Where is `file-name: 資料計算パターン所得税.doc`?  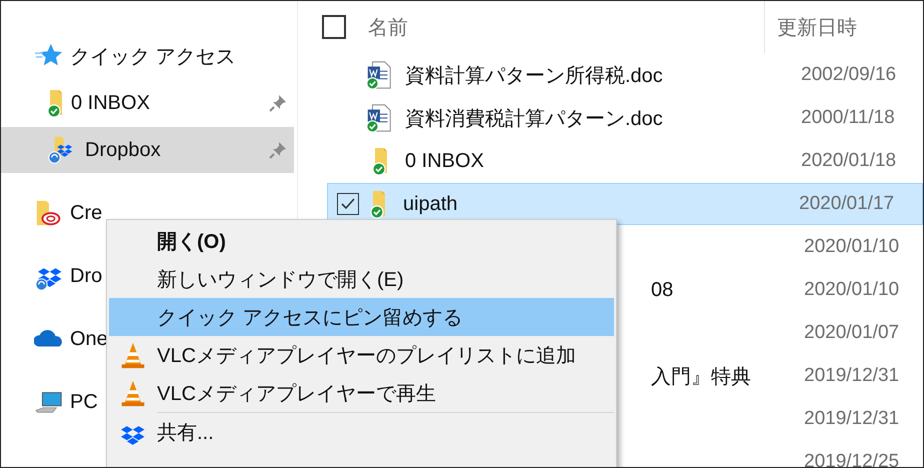
file-name: 資料計算パターン所得税.doc is located at coordinates (534, 76).